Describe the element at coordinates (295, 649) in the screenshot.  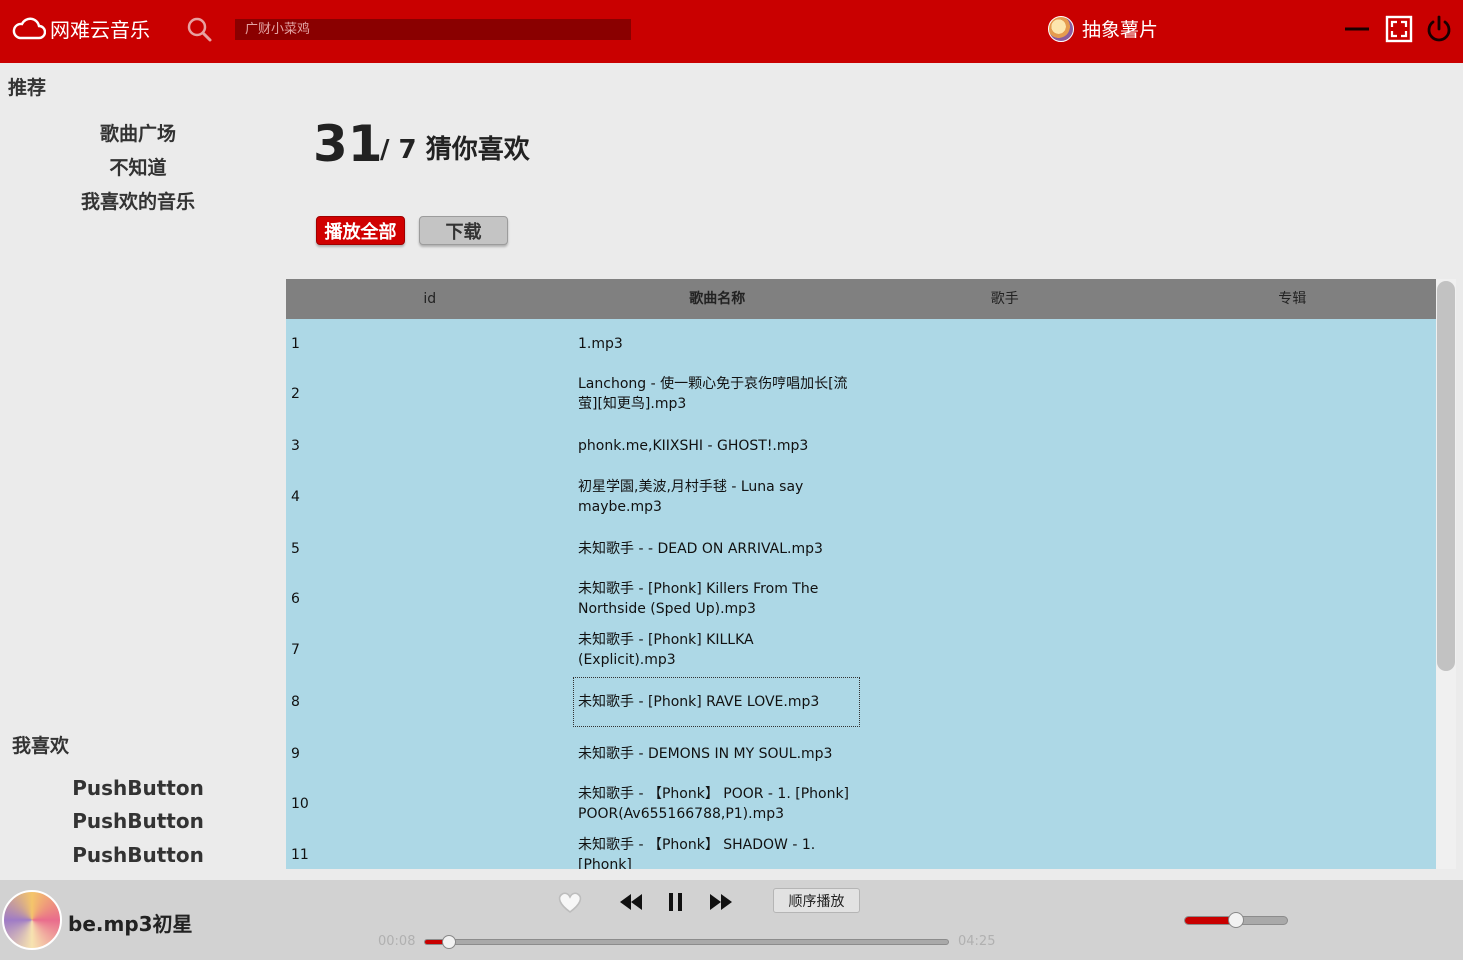
I see `row-id: 7` at that location.